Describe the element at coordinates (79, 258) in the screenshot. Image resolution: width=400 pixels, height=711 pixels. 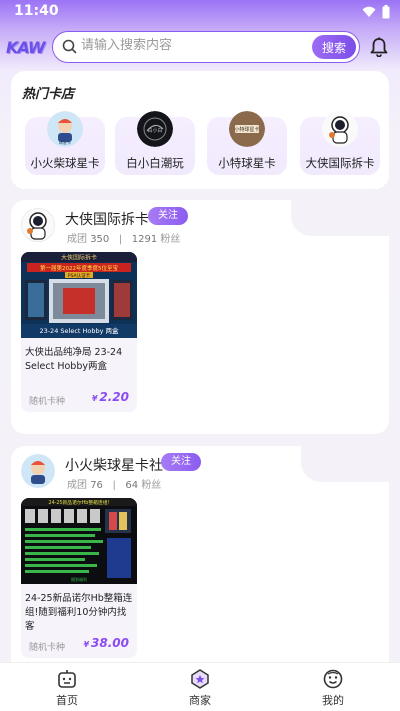
I see `svg-text: 大侠国际拆卡` at that location.